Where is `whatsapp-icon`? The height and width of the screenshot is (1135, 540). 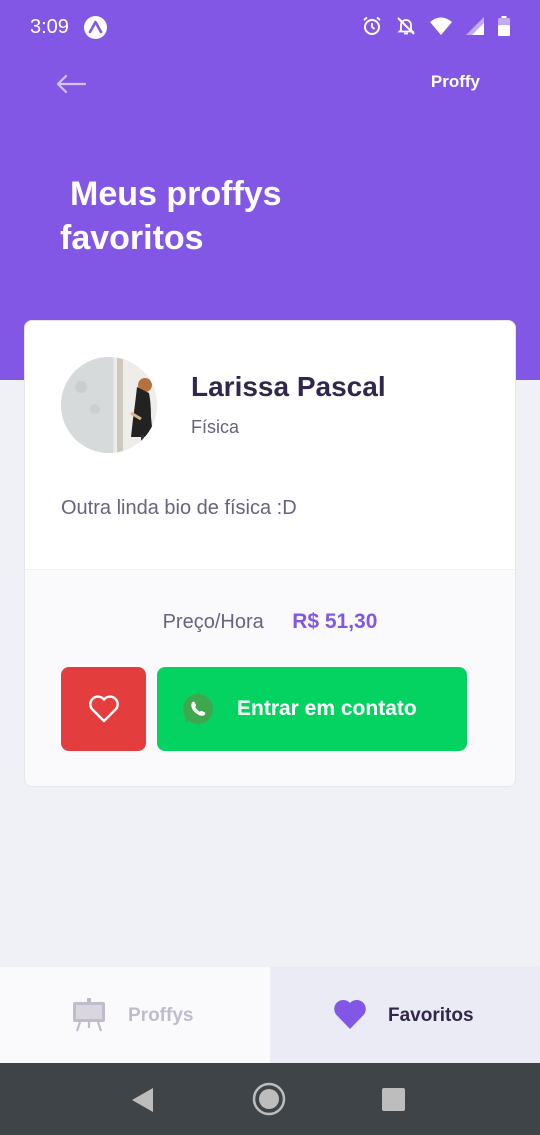 whatsapp-icon is located at coordinates (198, 709).